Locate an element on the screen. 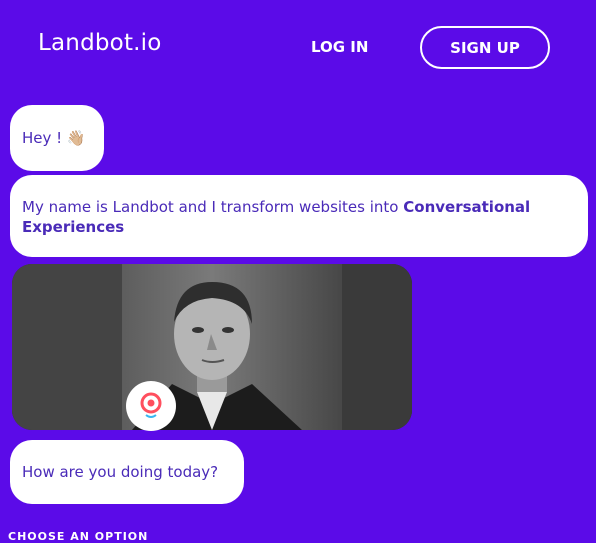 This screenshot has width=596, height=543. bot-avatar-icon is located at coordinates (151, 405).